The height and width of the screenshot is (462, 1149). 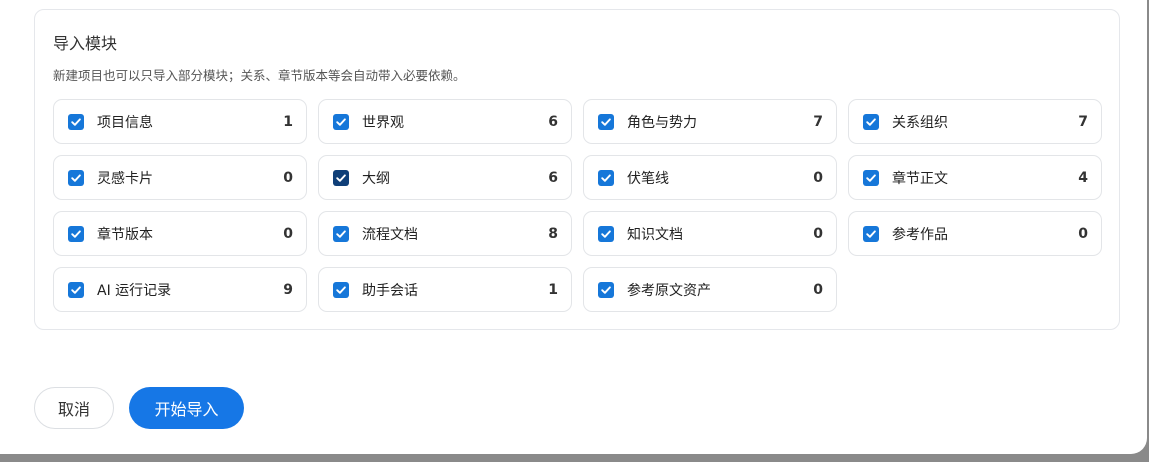 I want to click on module-label: 助手会话, so click(x=390, y=290).